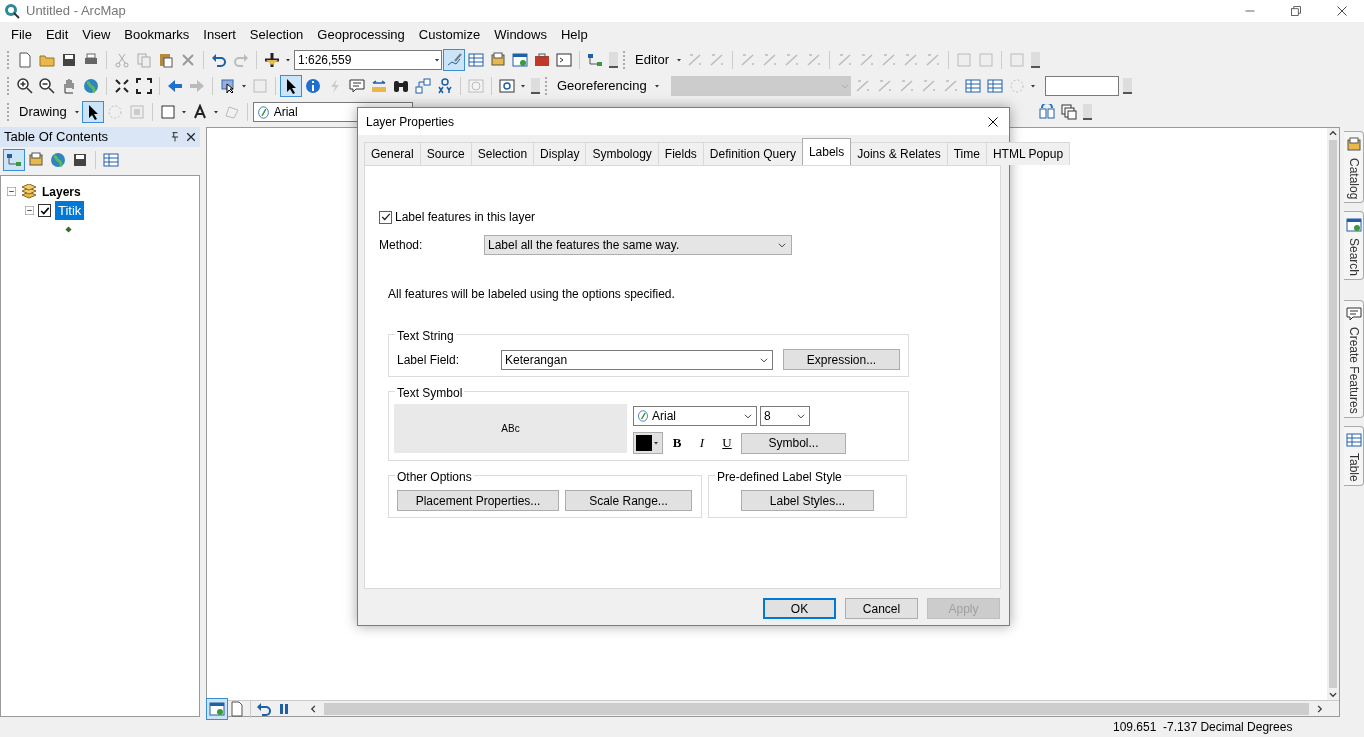 The width and height of the screenshot is (1364, 737). Describe the element at coordinates (76, 11) in the screenshot. I see `window-title: Untitled - ArcMap` at that location.